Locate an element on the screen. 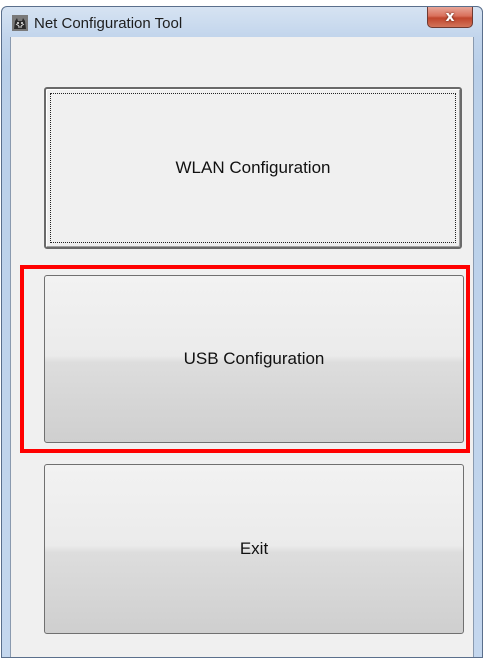 Image resolution: width=486 pixels, height=660 pixels. window-title: Net Configuration Tool is located at coordinates (108, 23).